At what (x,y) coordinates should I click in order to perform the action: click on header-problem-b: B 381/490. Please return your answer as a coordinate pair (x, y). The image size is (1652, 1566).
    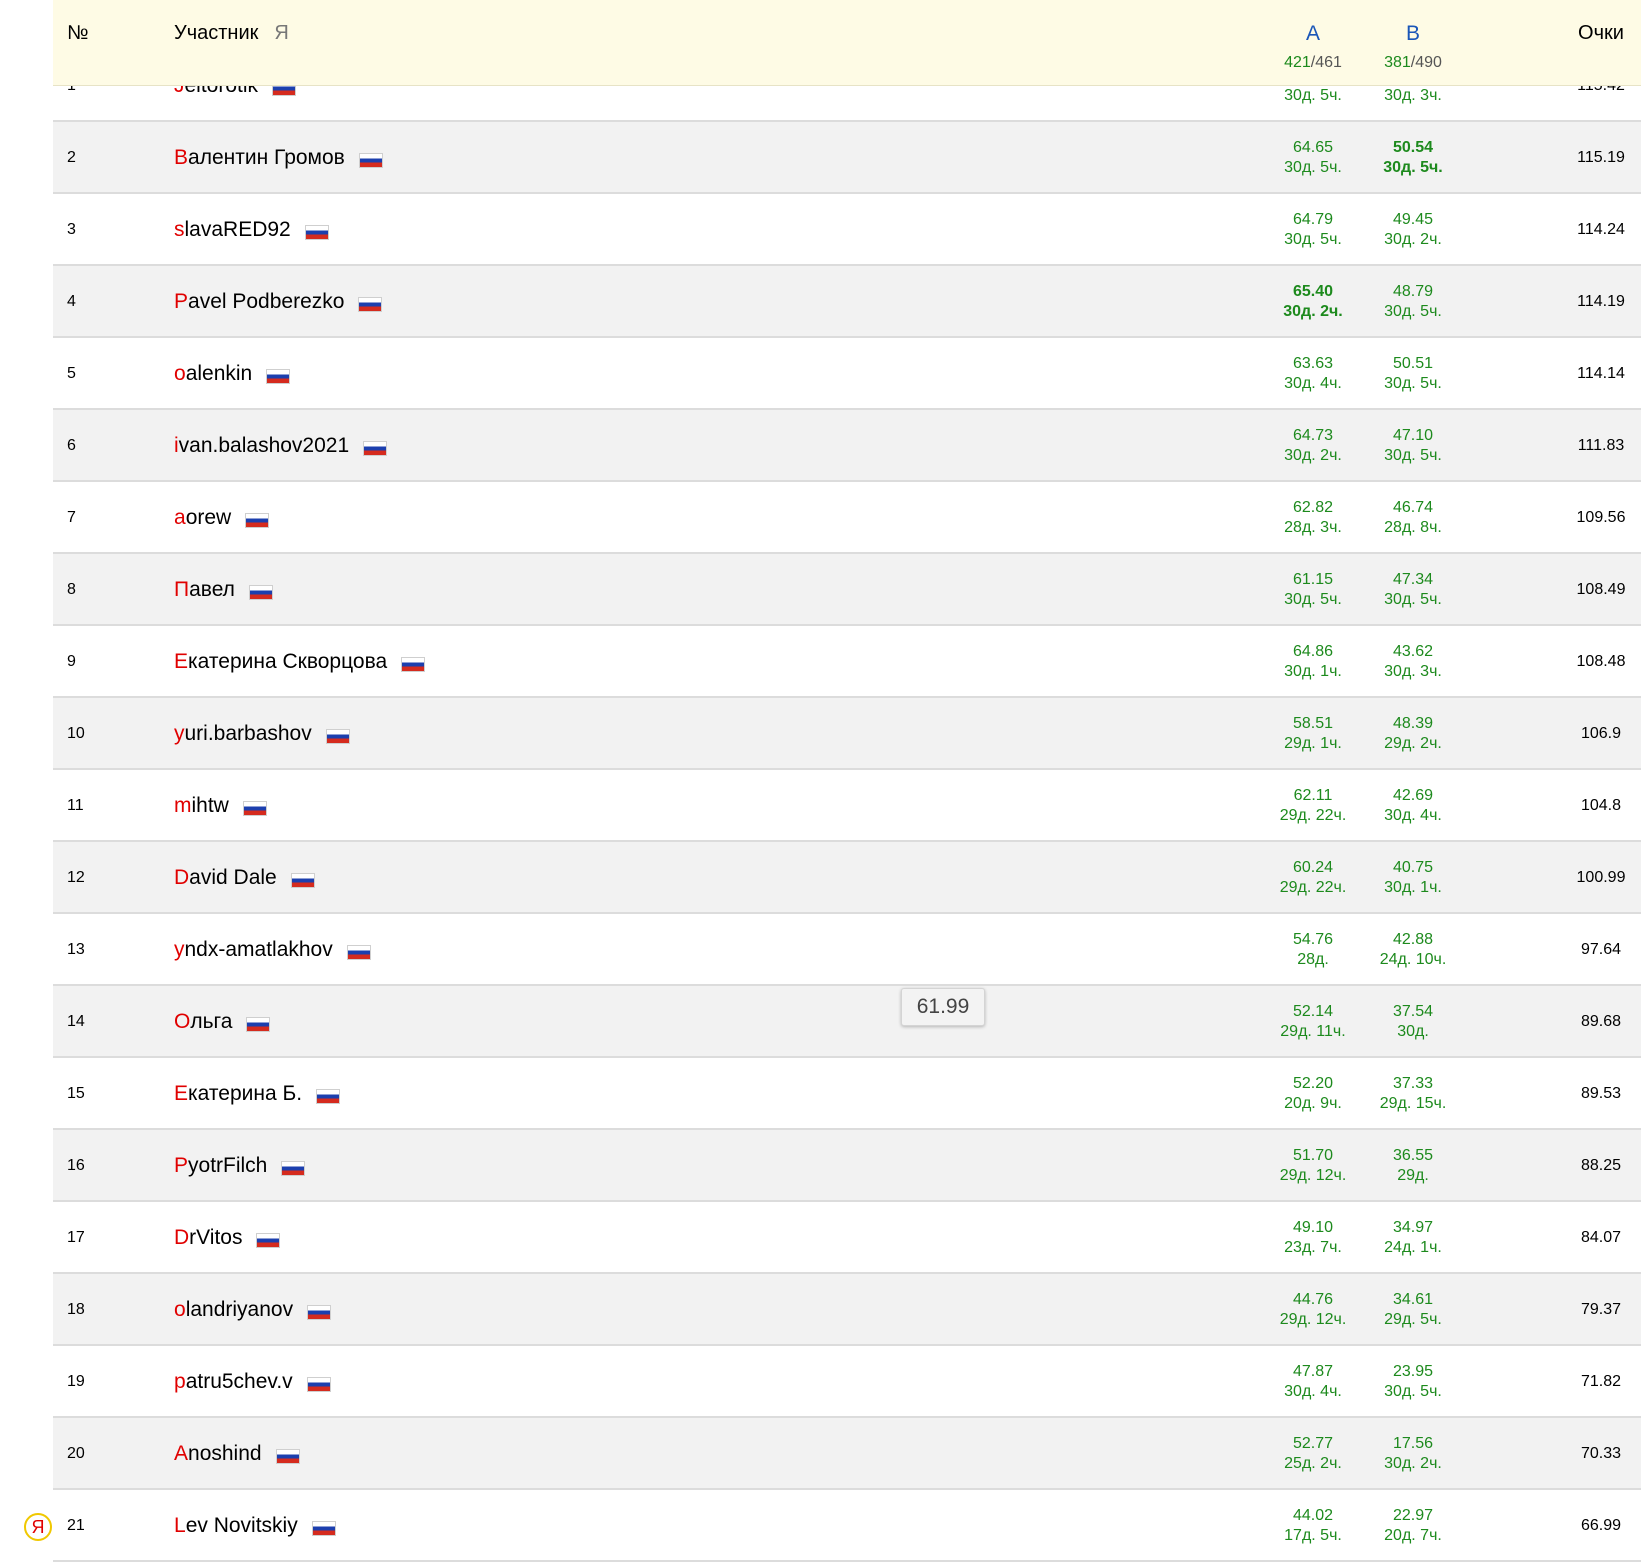
    Looking at the image, I should click on (1413, 36).